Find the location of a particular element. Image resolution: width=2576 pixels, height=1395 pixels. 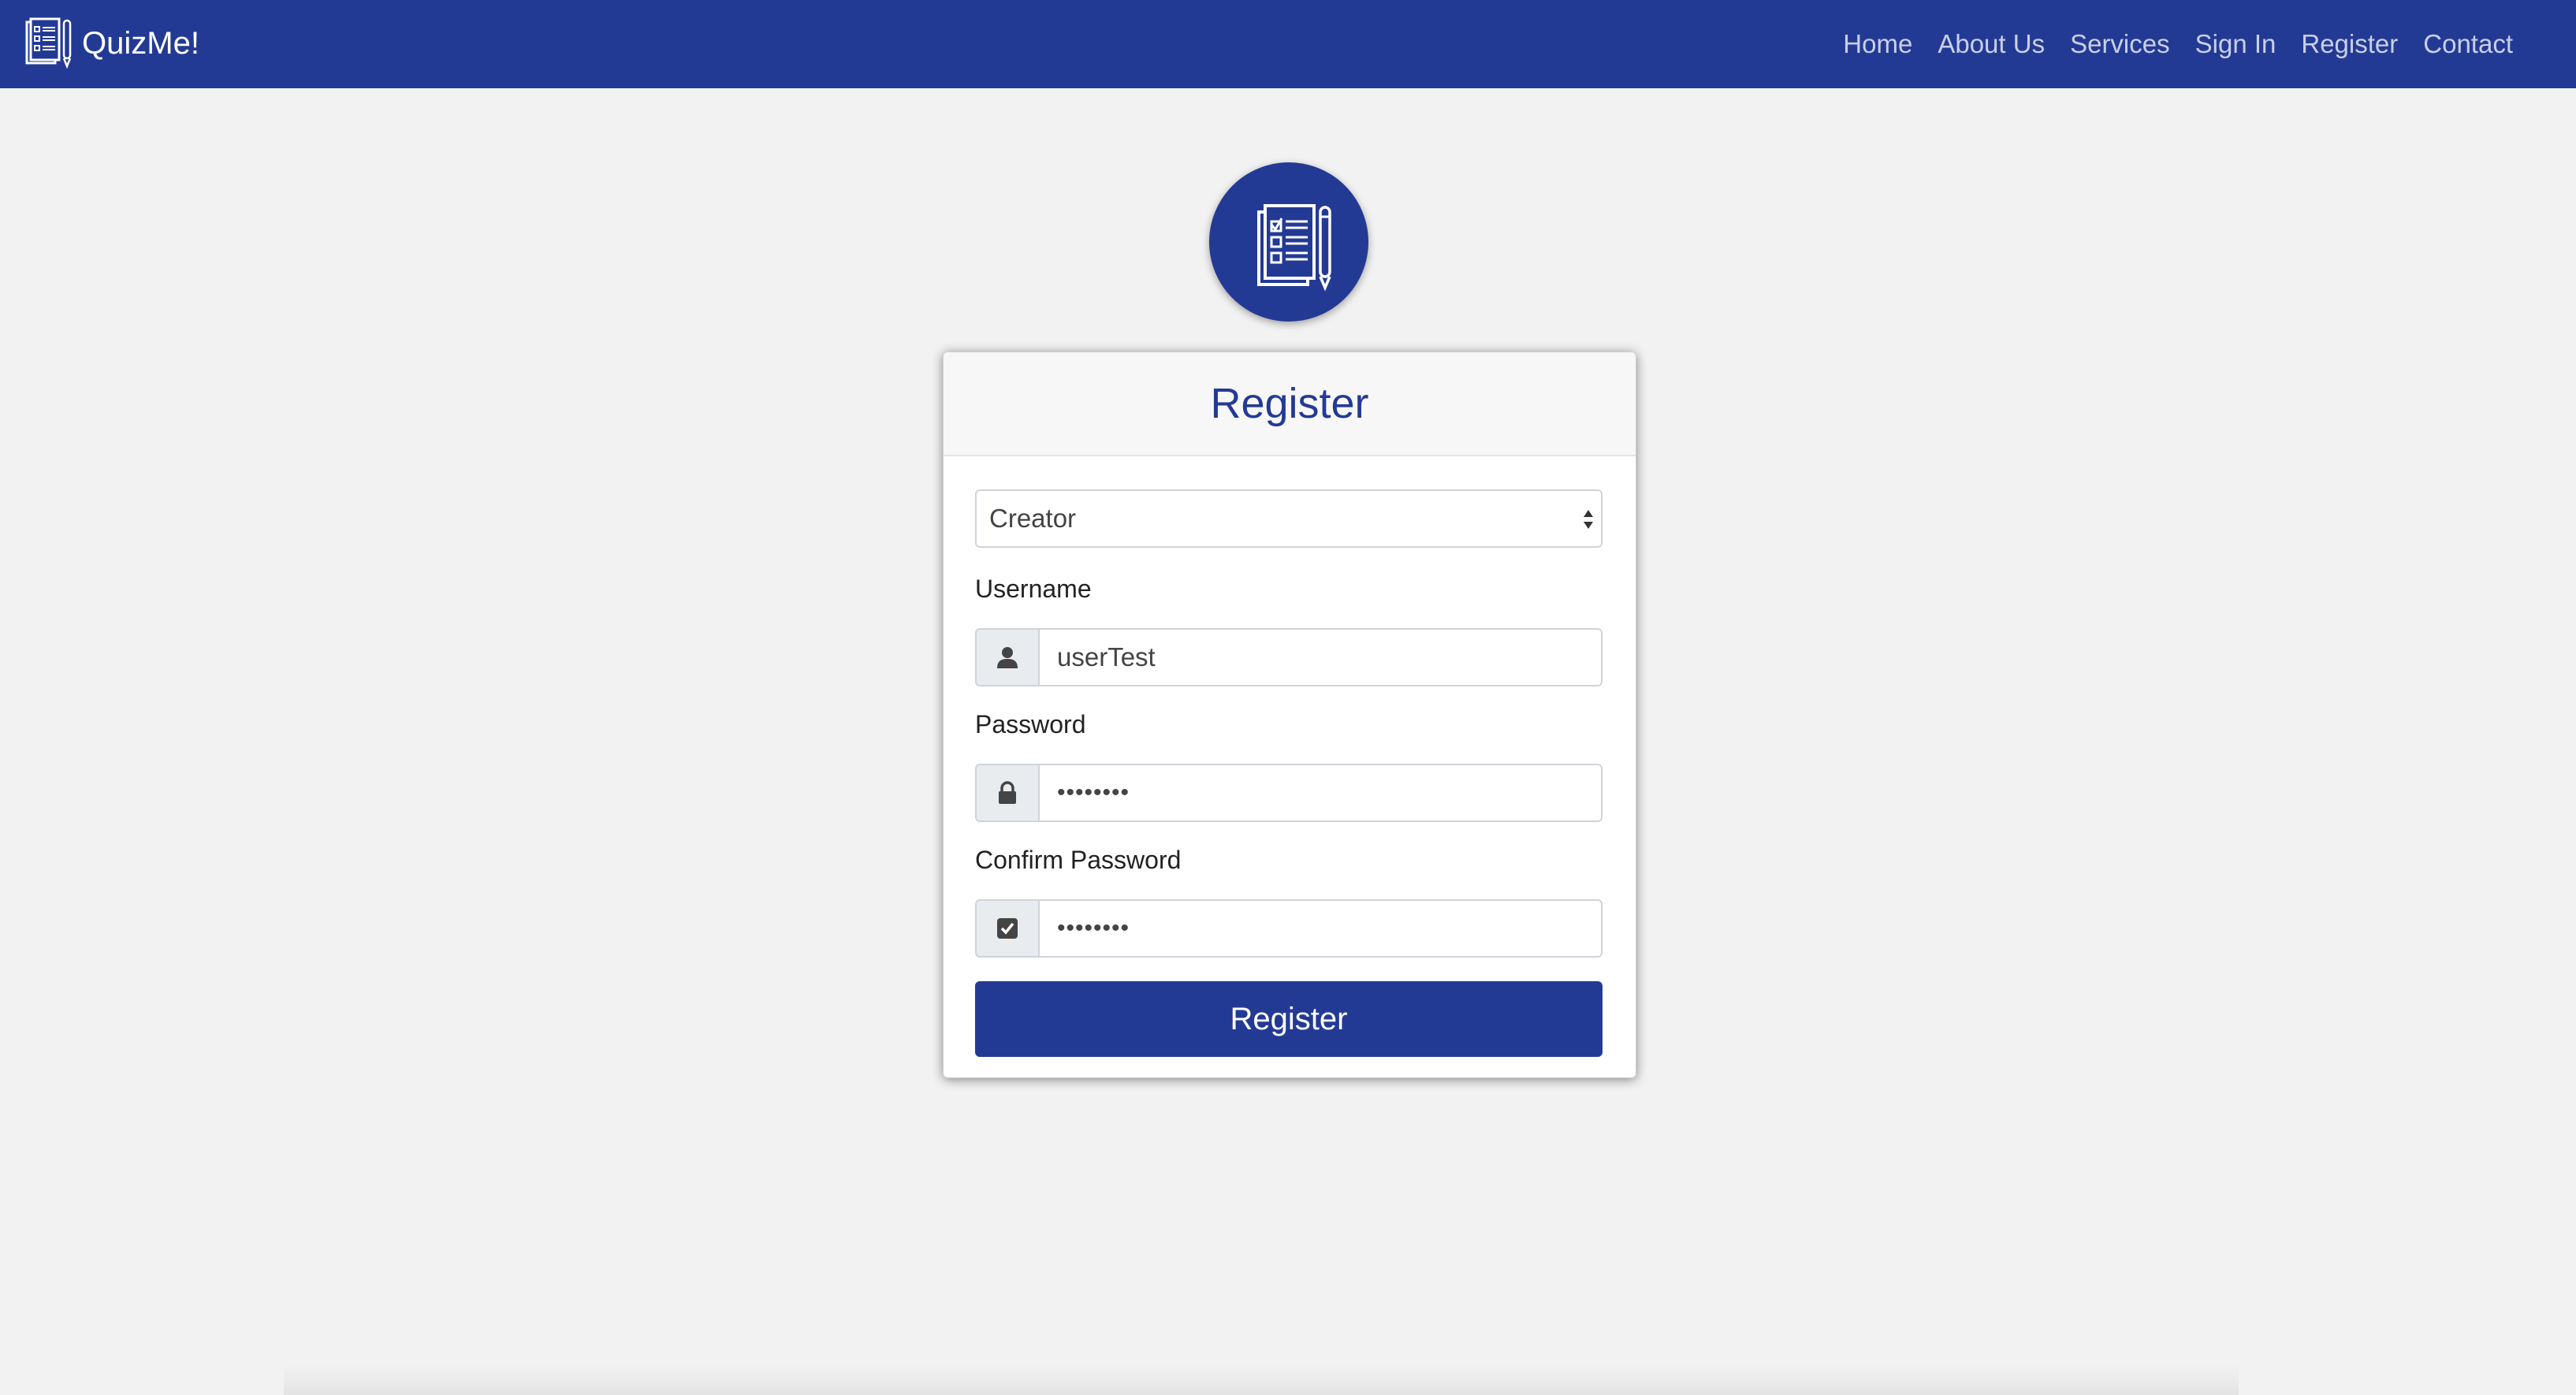

password-label: Password is located at coordinates (1030, 724).